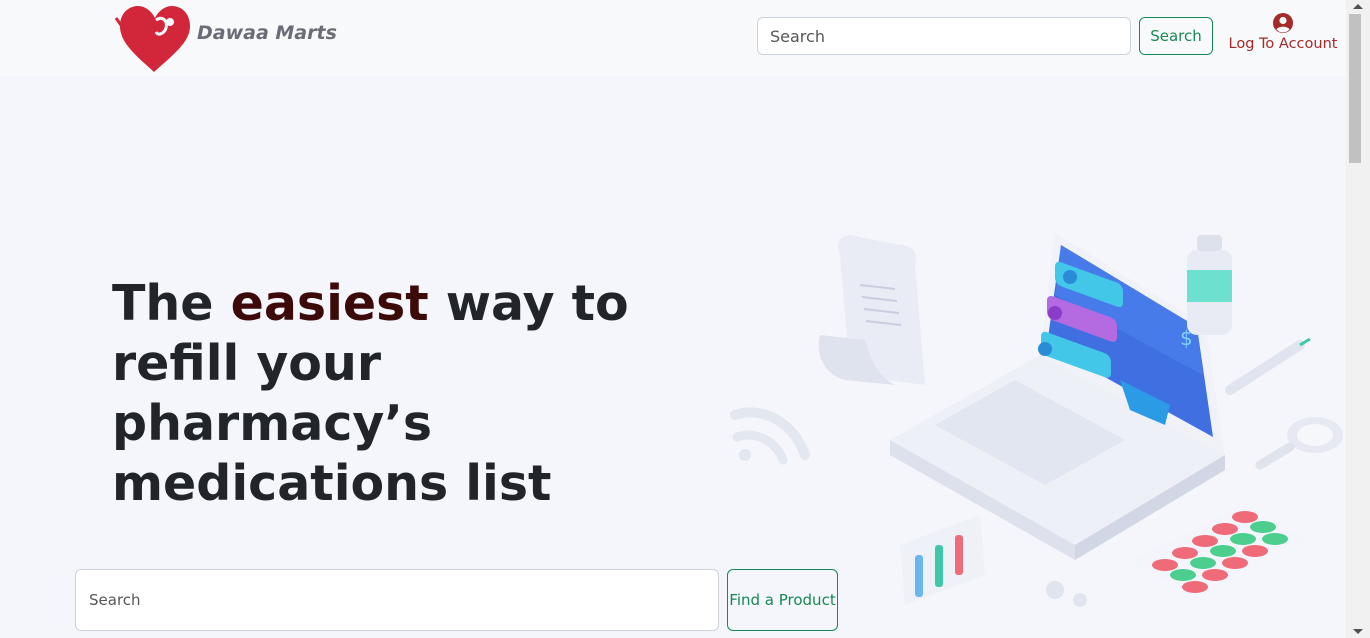 Image resolution: width=1370 pixels, height=638 pixels. What do you see at coordinates (1358, 6) in the screenshot?
I see `scroll-up-arrow-icon` at bounding box center [1358, 6].